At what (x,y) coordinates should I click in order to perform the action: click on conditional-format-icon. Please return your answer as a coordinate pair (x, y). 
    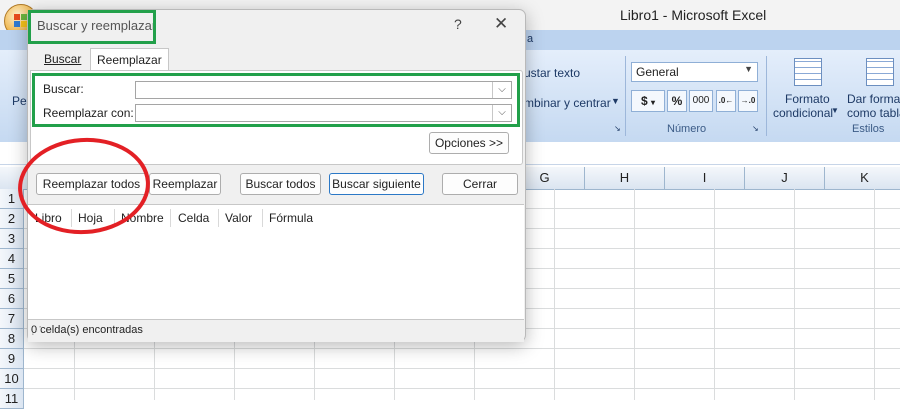
    Looking at the image, I should click on (808, 72).